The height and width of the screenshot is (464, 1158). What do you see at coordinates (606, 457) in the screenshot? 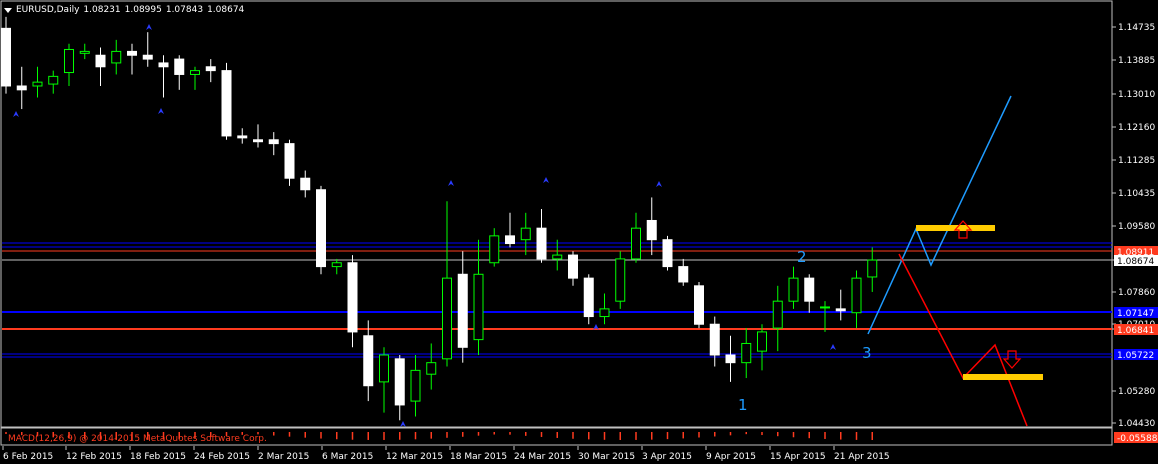
I see `time-axis-label: 30 Mar 2015` at bounding box center [606, 457].